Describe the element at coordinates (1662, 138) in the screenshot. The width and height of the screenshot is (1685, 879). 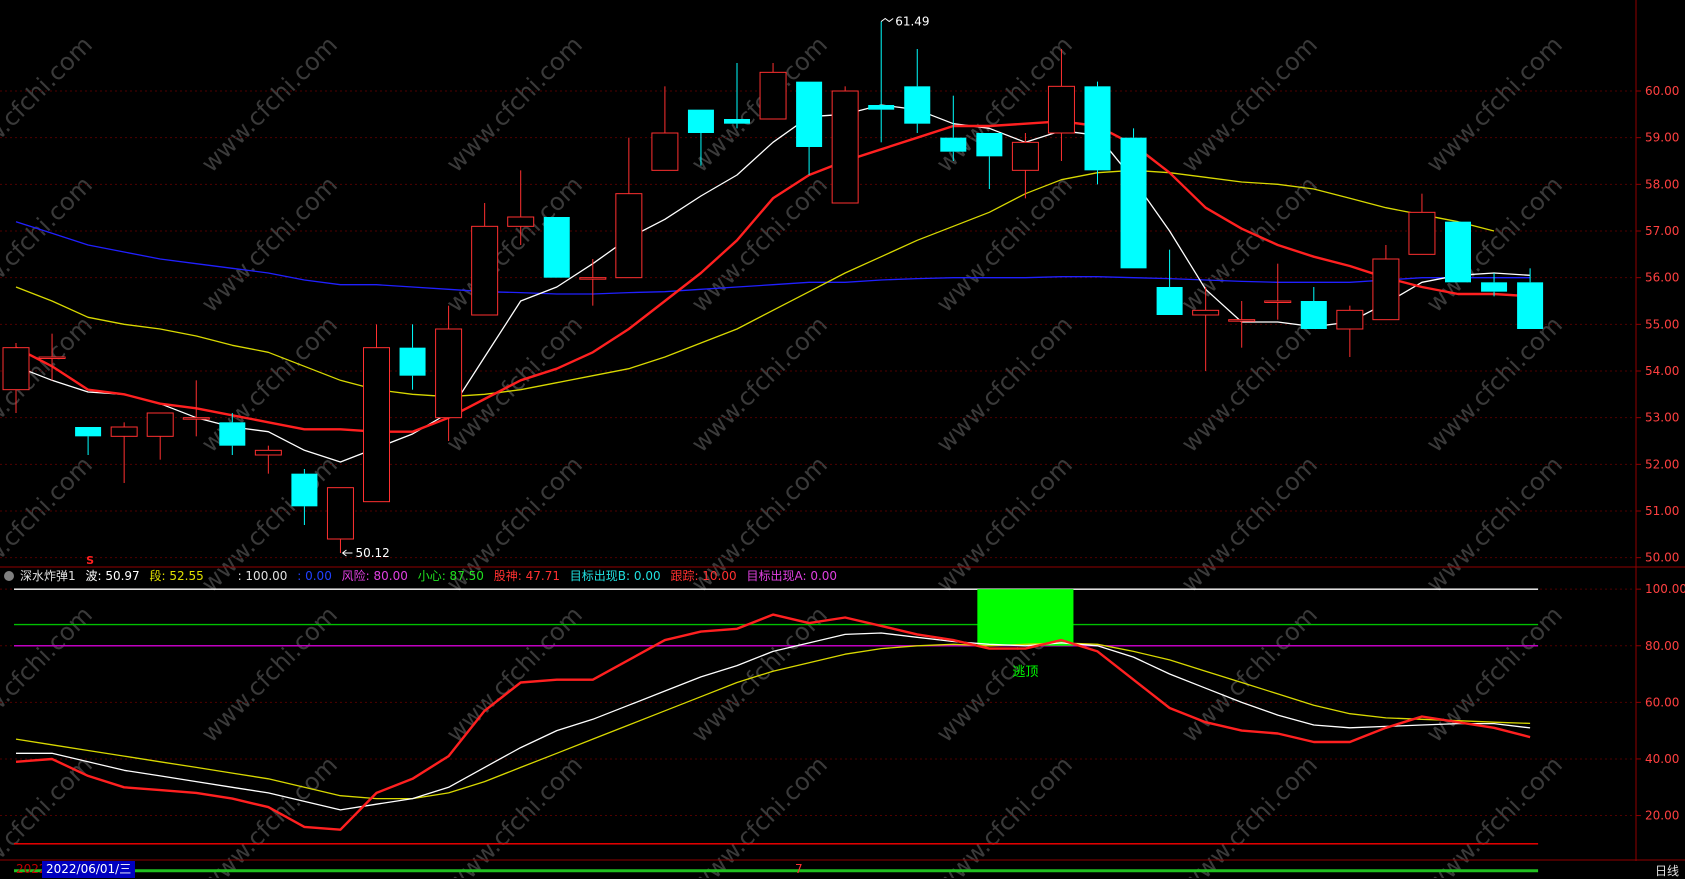
I see `price-tick-label: 59.00` at that location.